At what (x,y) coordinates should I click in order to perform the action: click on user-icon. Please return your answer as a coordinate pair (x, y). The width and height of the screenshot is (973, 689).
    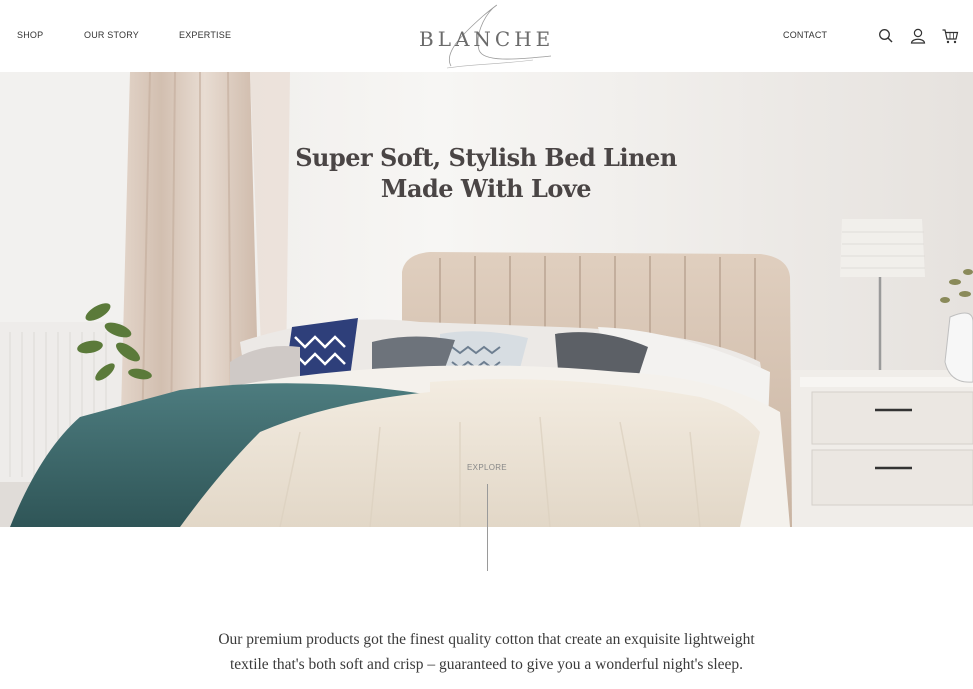
    Looking at the image, I should click on (918, 36).